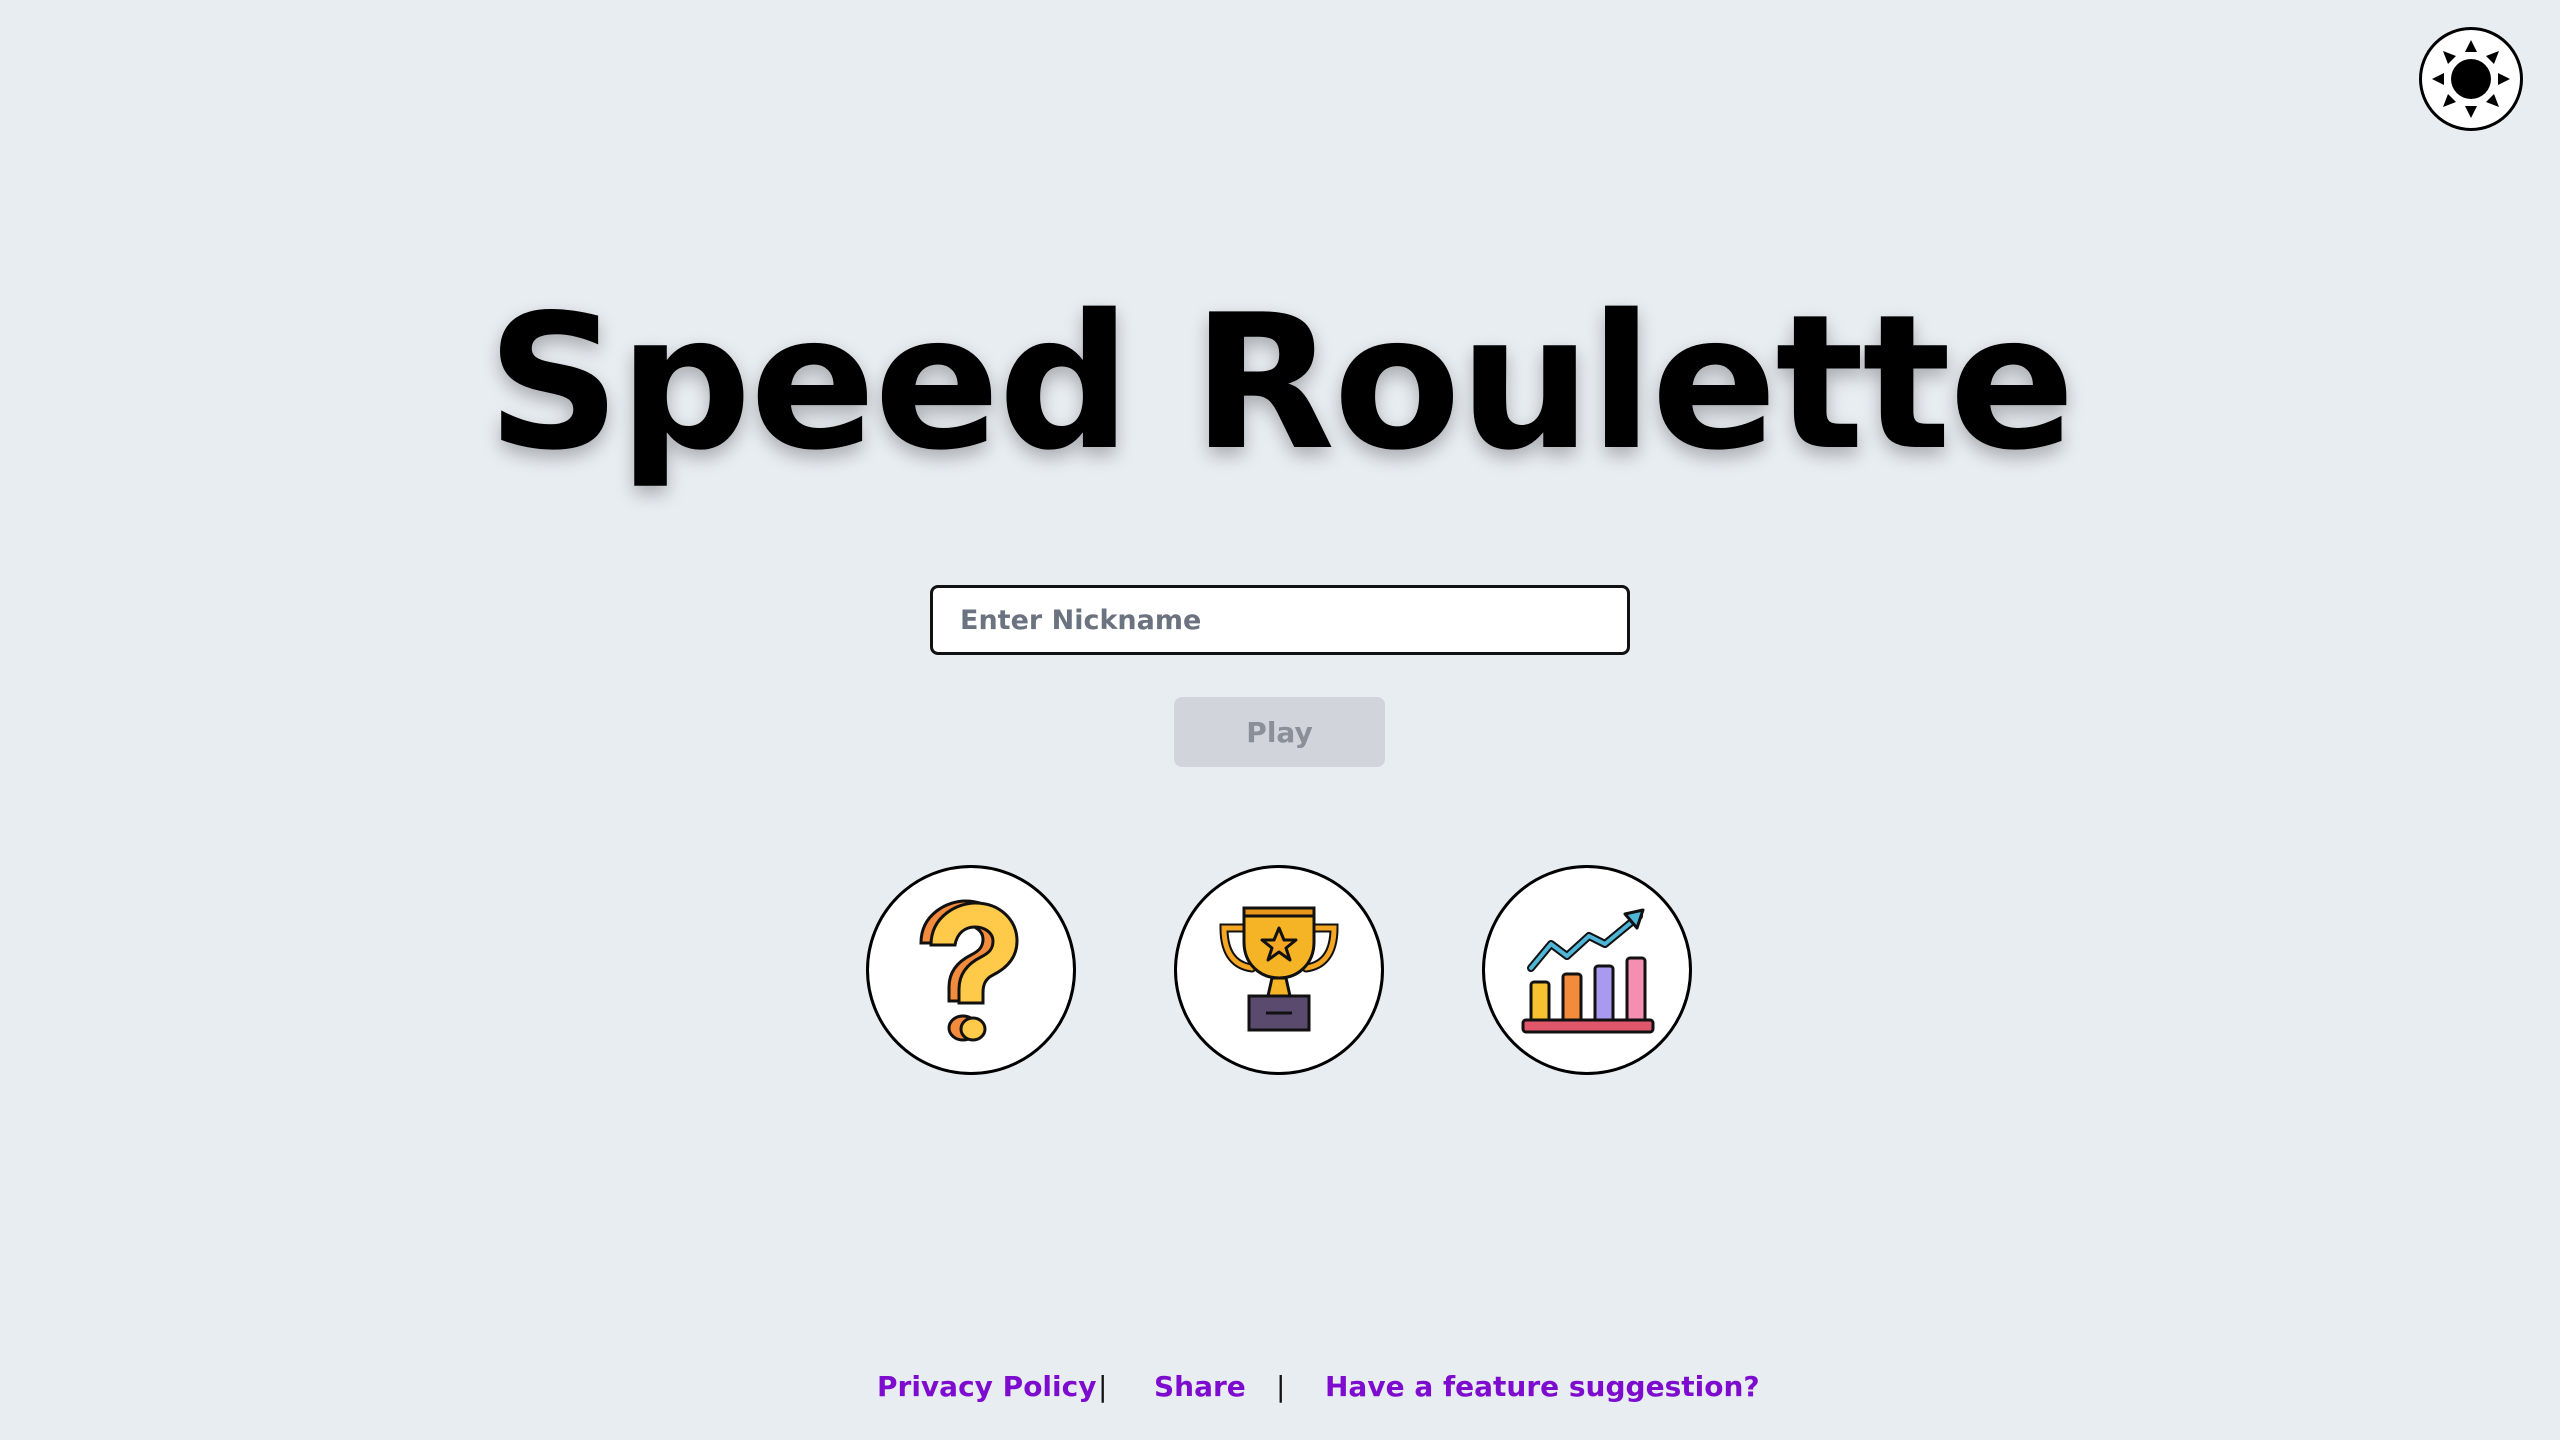 The height and width of the screenshot is (1440, 2560). Describe the element at coordinates (1200, 1386) in the screenshot. I see `share-link: Share` at that location.